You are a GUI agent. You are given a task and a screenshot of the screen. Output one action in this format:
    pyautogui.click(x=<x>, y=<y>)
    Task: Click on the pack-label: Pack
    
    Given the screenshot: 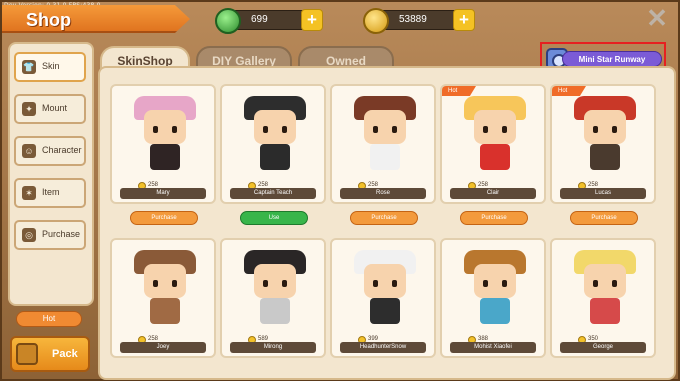 What is the action you would take?
    pyautogui.click(x=65, y=354)
    